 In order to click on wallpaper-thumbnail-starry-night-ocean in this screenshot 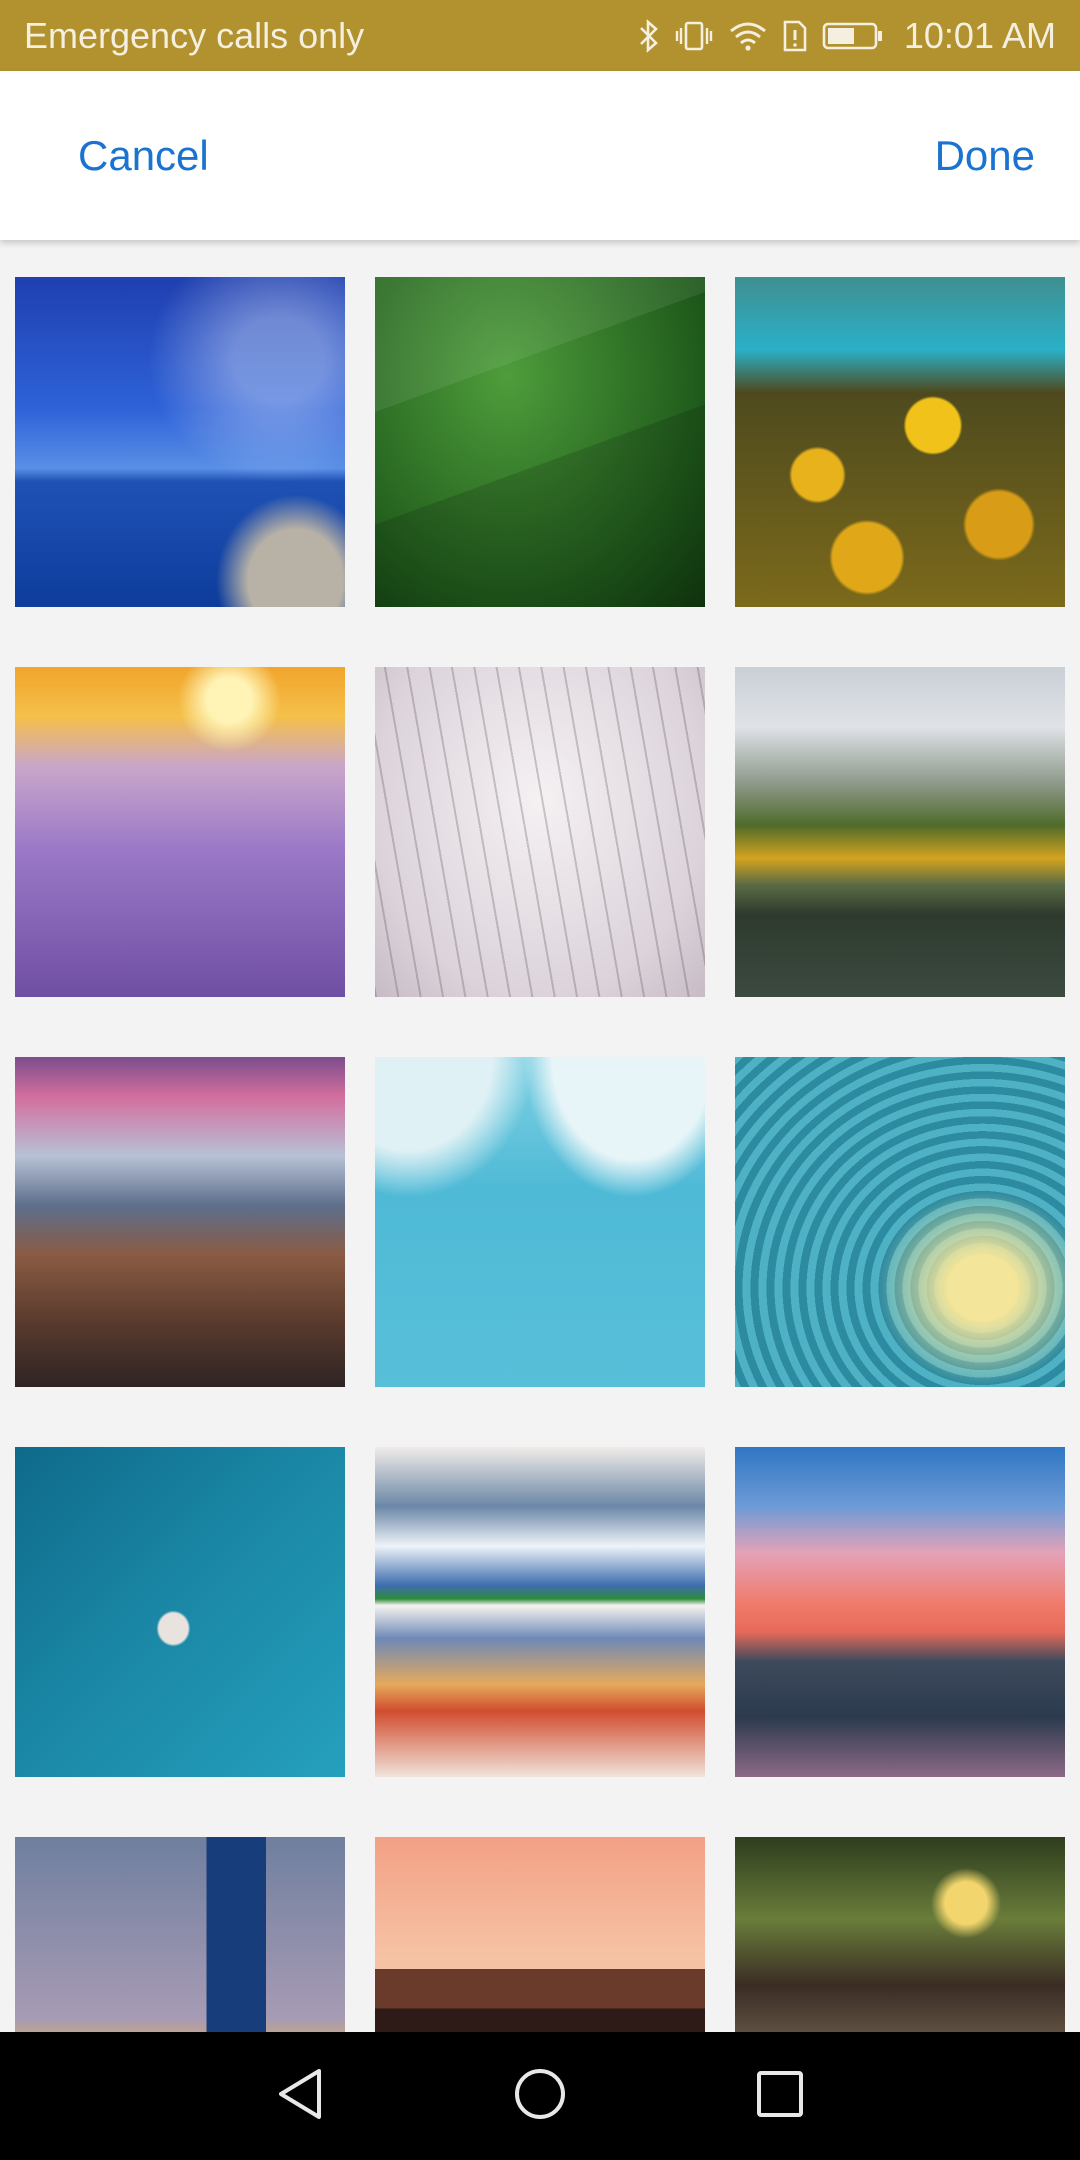, I will do `click(180, 442)`.